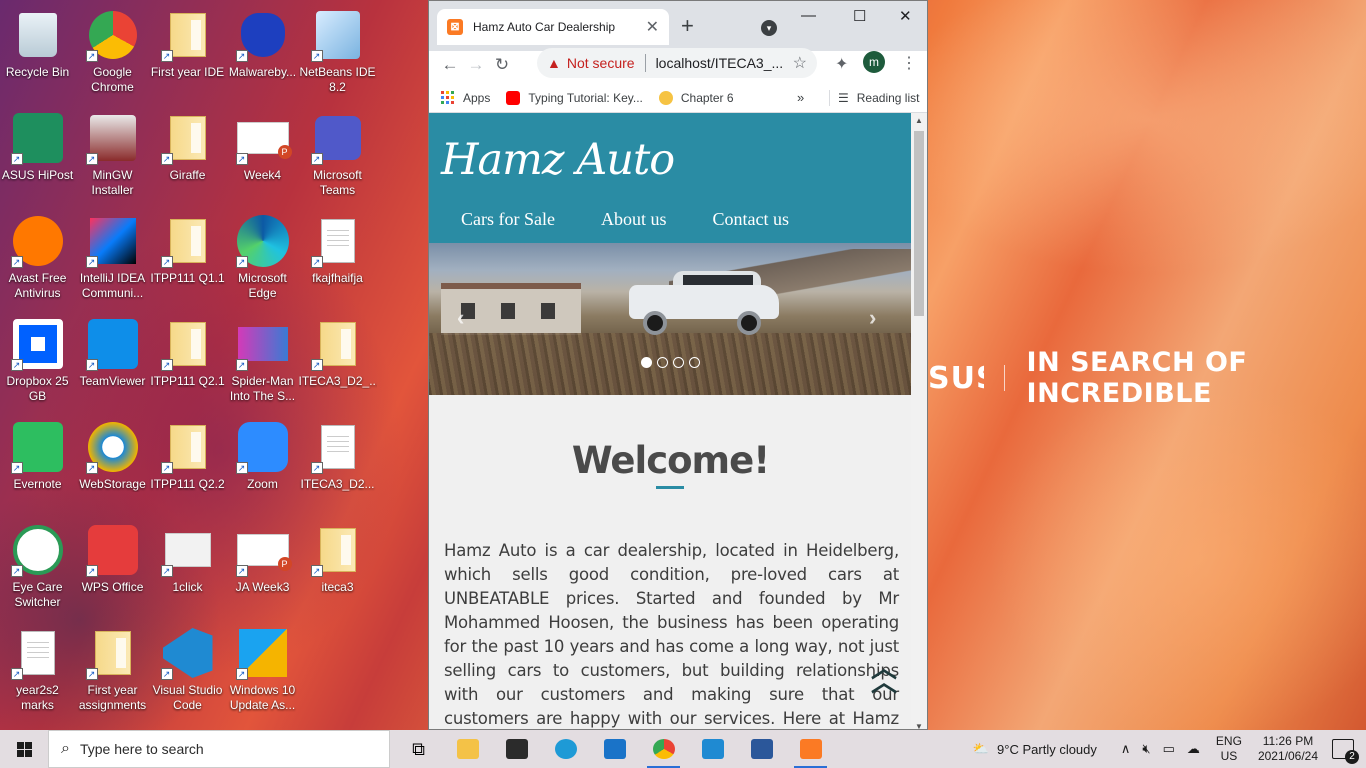 The width and height of the screenshot is (1366, 768). Describe the element at coordinates (634, 219) in the screenshot. I see `nav-about-us: About us` at that location.